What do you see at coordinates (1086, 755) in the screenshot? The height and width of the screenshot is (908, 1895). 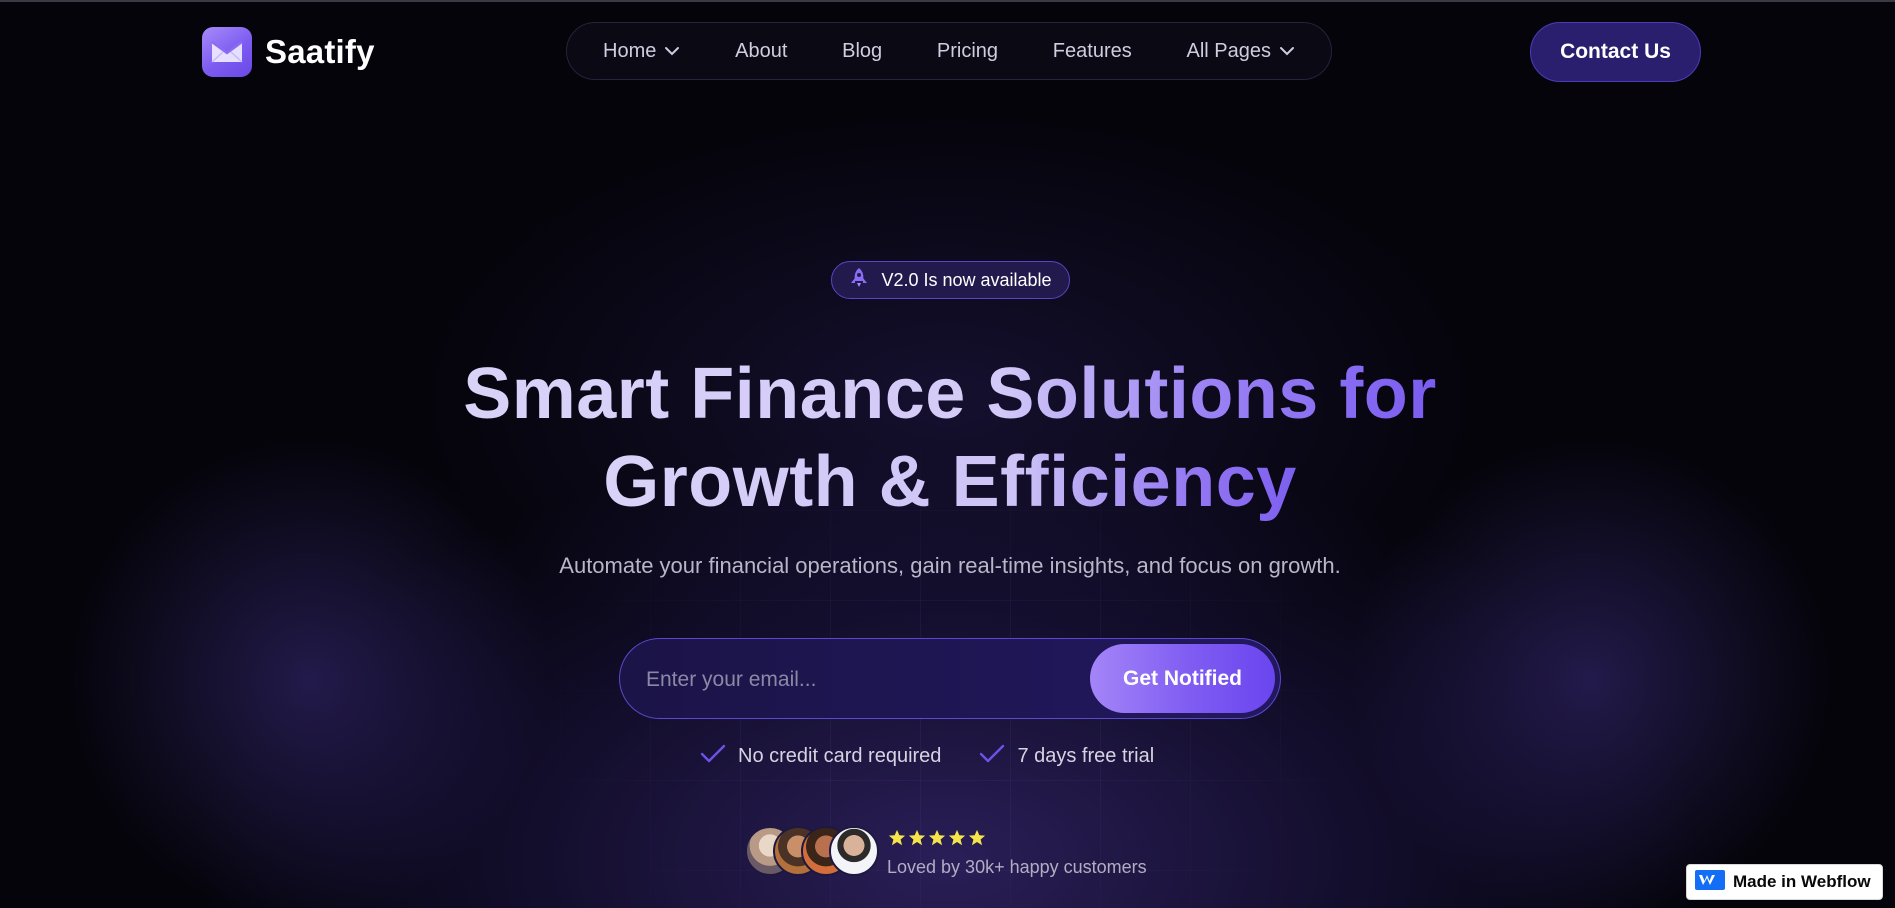 I see `perk-text: 7 days free trial` at bounding box center [1086, 755].